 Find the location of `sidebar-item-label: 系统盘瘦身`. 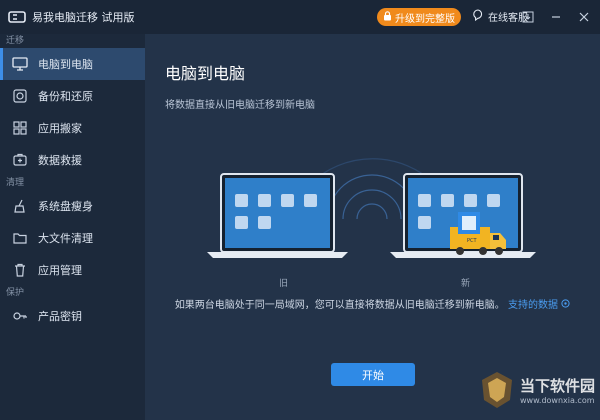

sidebar-item-label: 系统盘瘦身 is located at coordinates (65, 206).